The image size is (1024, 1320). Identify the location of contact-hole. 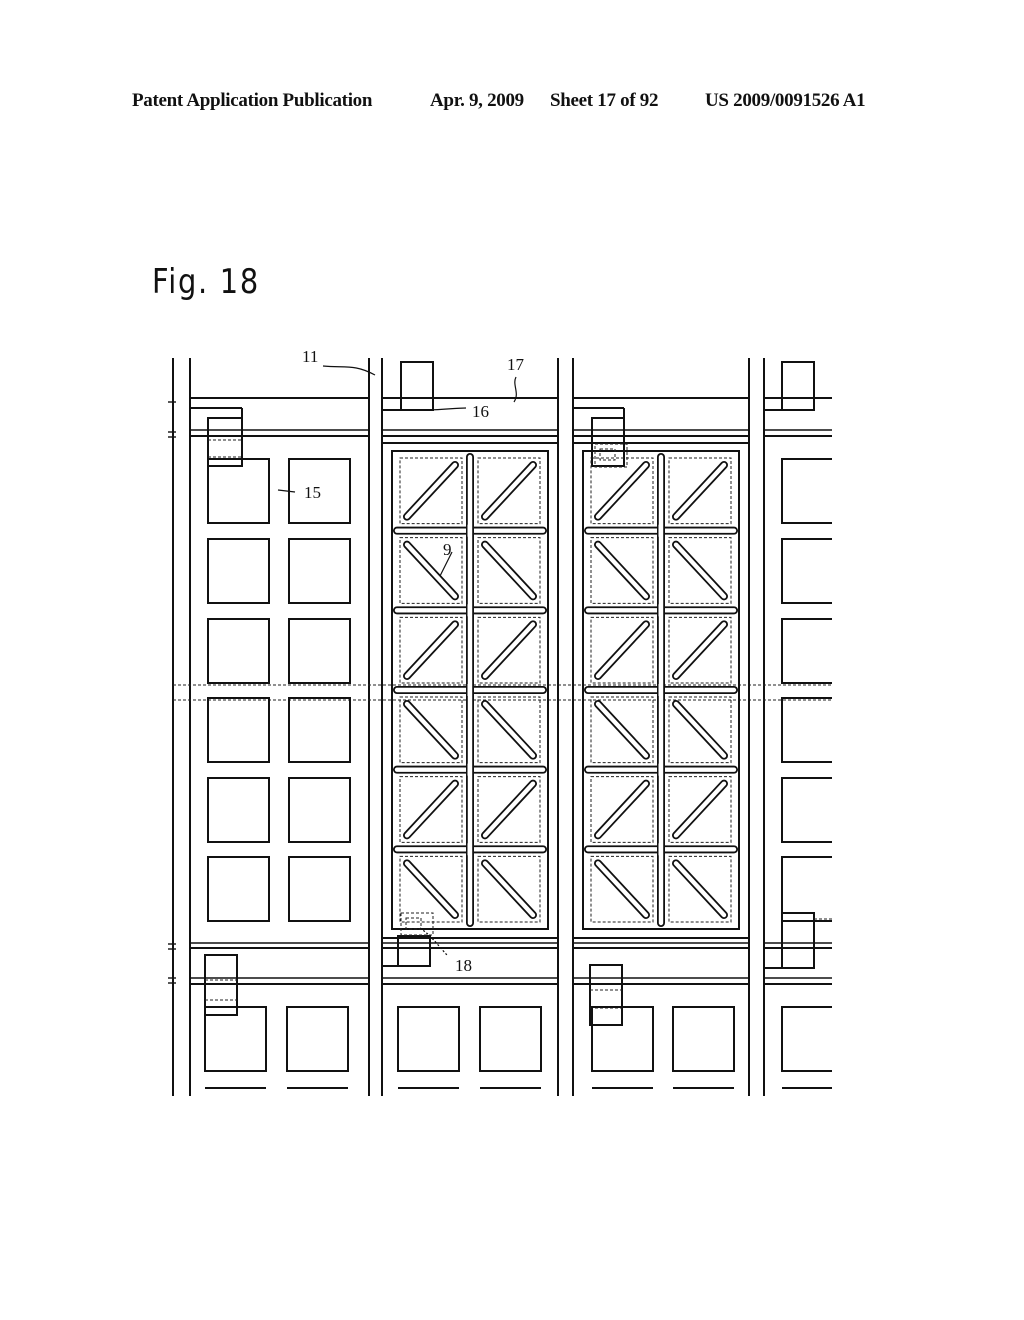
(413, 923).